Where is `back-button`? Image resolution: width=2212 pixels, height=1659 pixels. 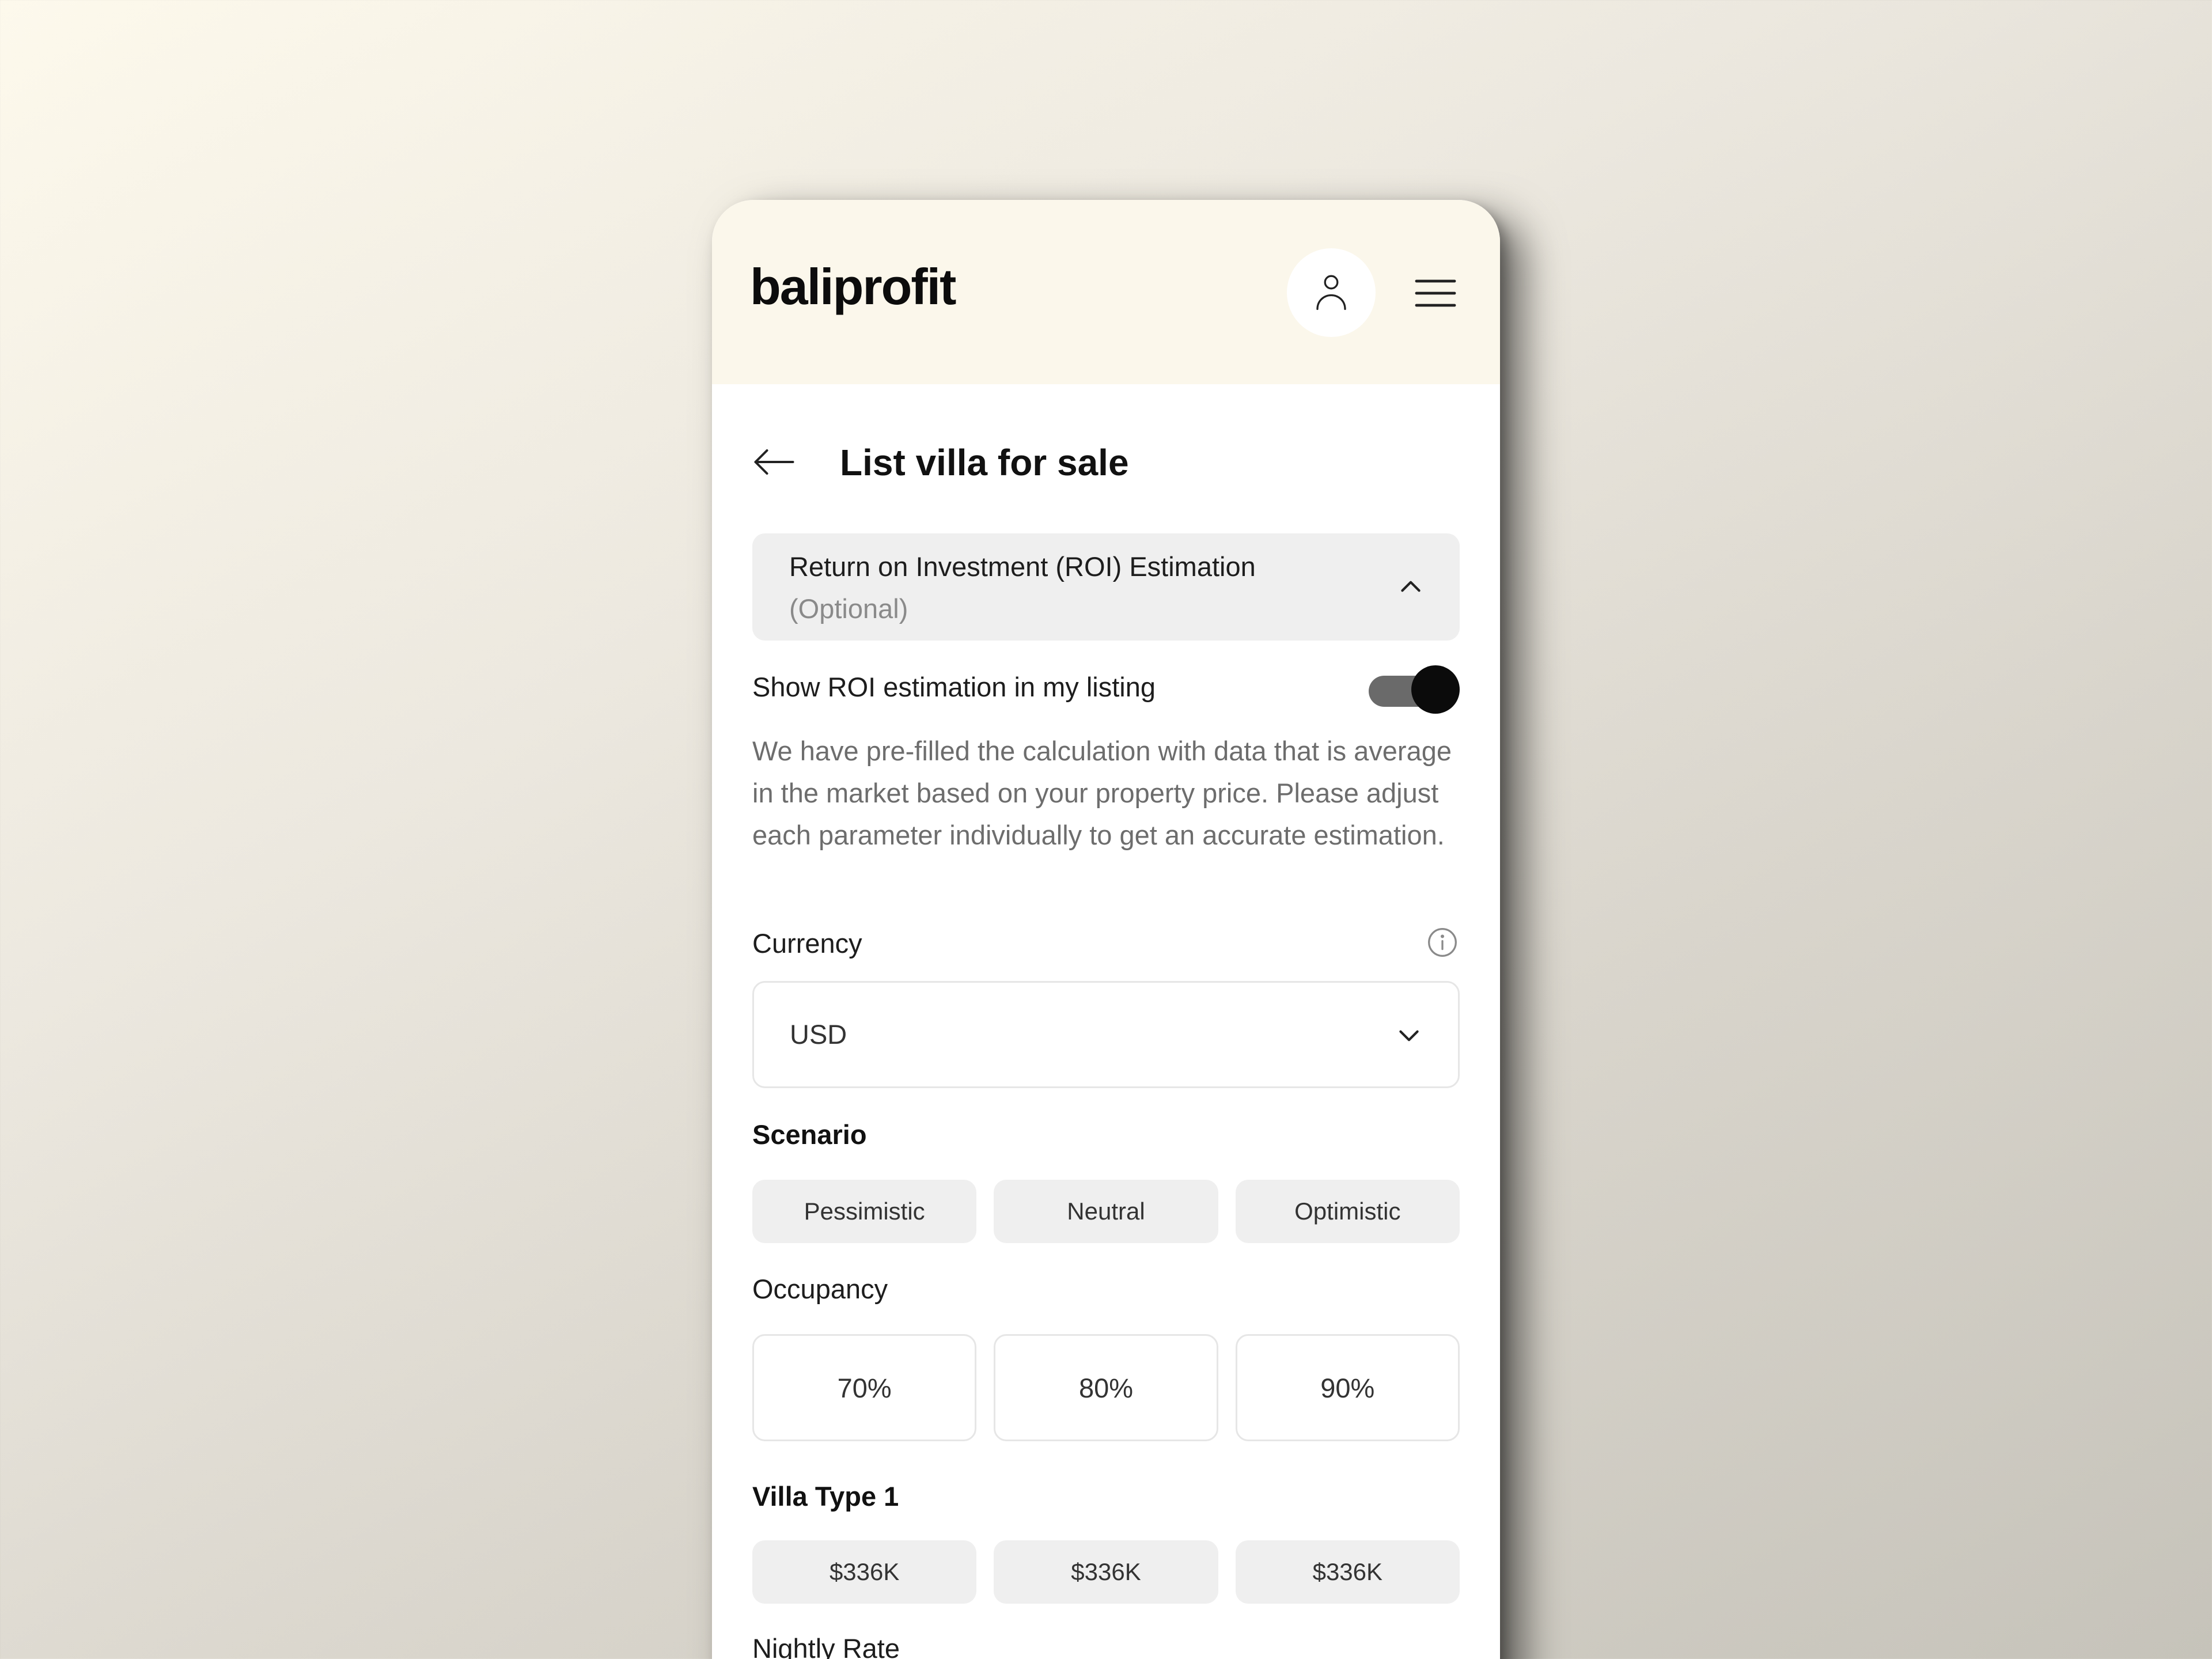
back-button is located at coordinates (774, 462).